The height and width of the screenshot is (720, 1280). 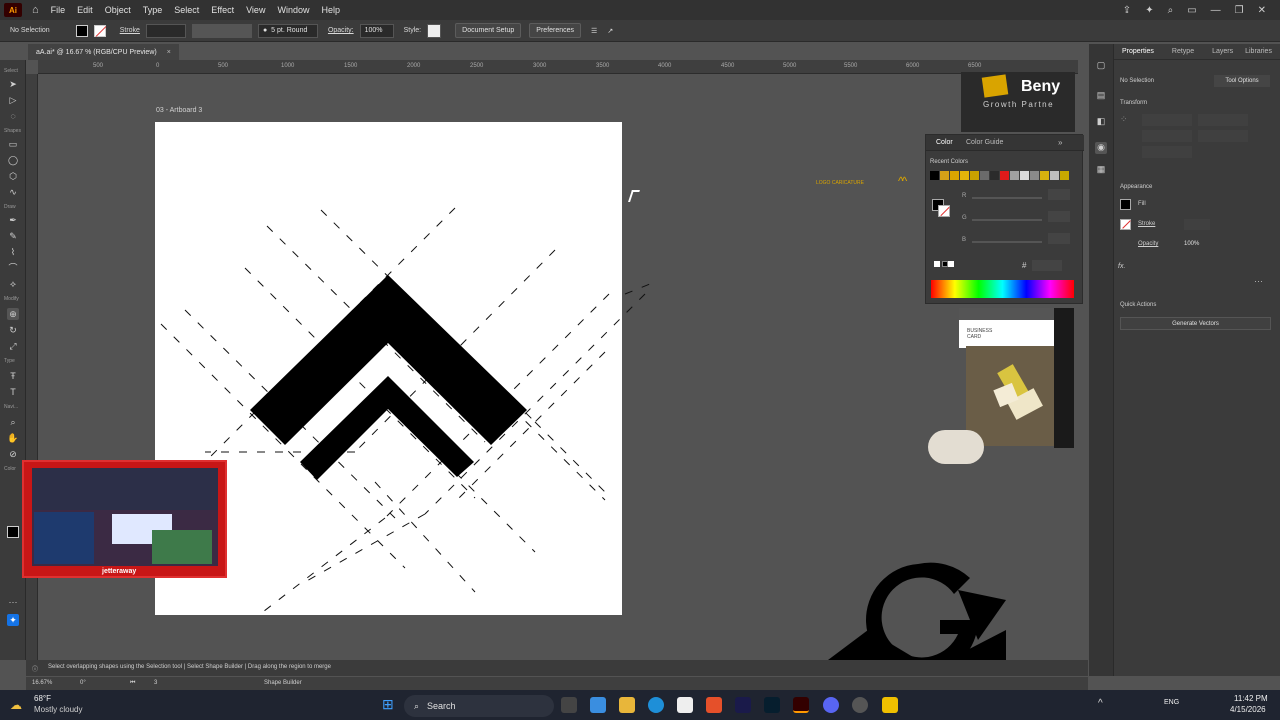 What do you see at coordinates (221, 30) in the screenshot?
I see `variable-width-field` at bounding box center [221, 30].